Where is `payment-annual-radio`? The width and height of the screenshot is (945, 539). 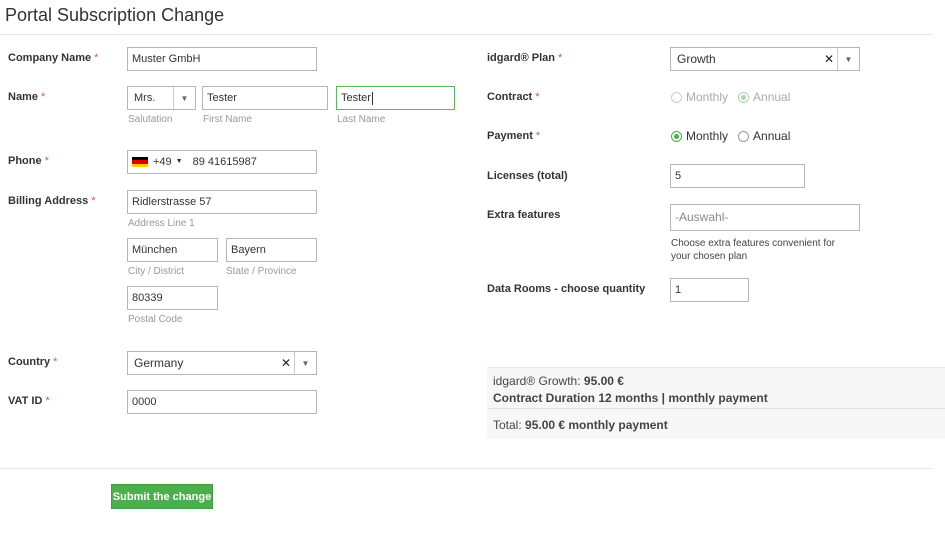
payment-annual-radio is located at coordinates (744, 136).